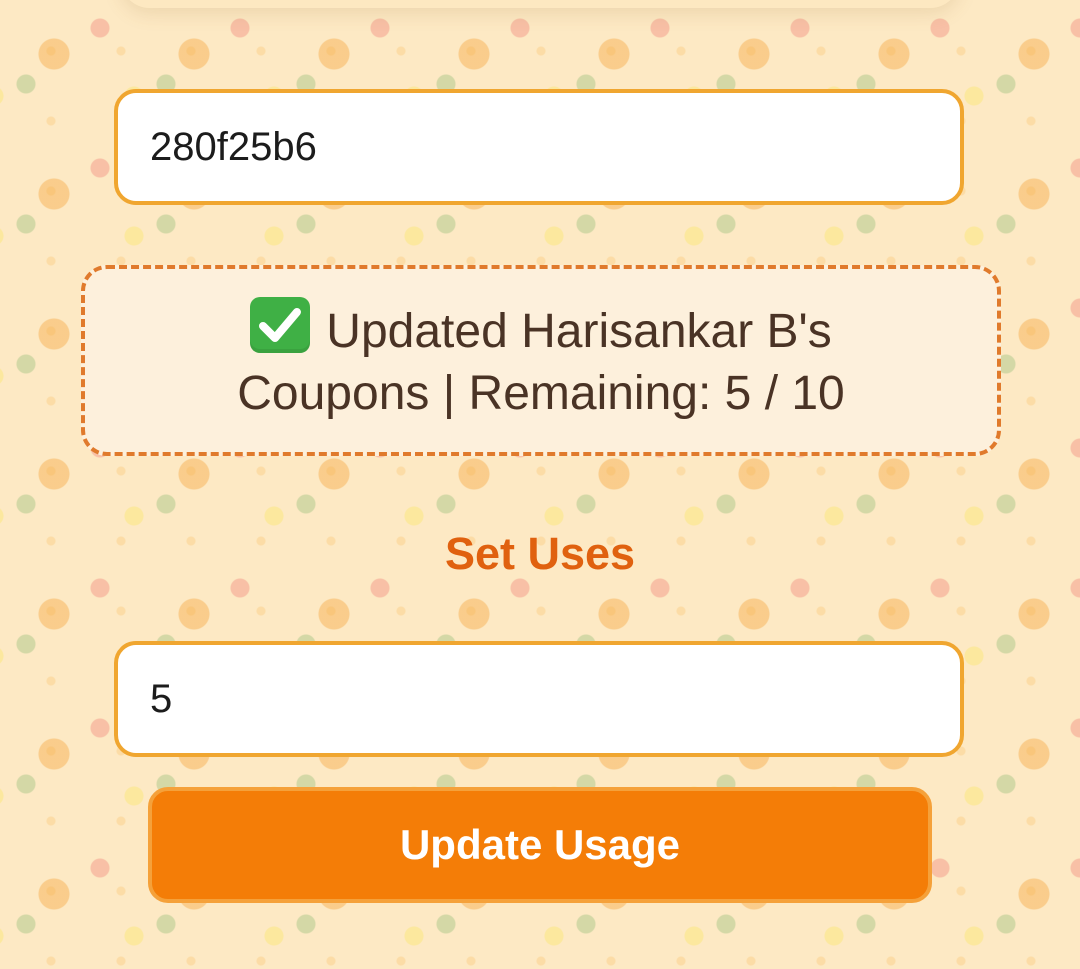 This screenshot has height=969, width=1080. Describe the element at coordinates (280, 324) in the screenshot. I see `check-mark-icon` at that location.